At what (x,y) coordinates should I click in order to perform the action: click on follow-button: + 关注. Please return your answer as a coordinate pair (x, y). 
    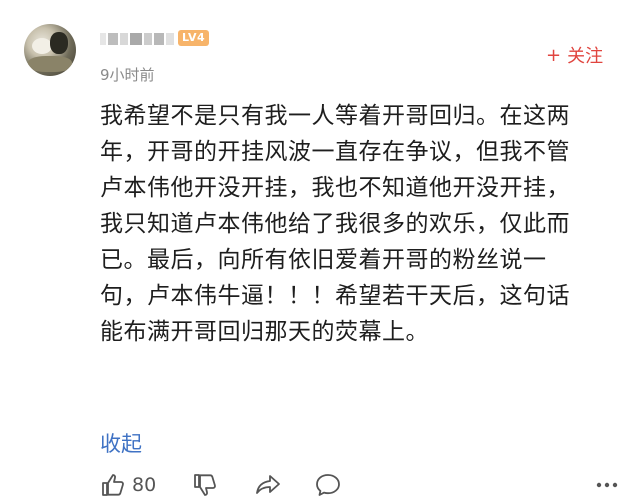
    Looking at the image, I should click on (574, 55).